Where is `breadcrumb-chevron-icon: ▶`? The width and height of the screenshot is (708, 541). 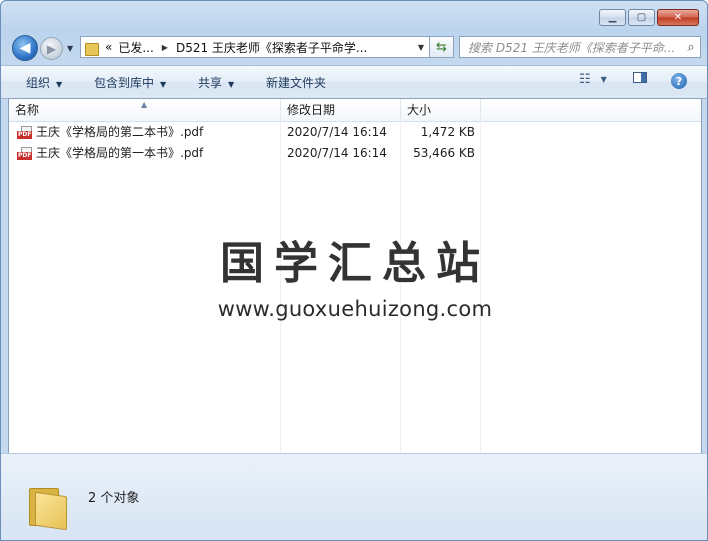
breadcrumb-chevron-icon: ▶ is located at coordinates (165, 47).